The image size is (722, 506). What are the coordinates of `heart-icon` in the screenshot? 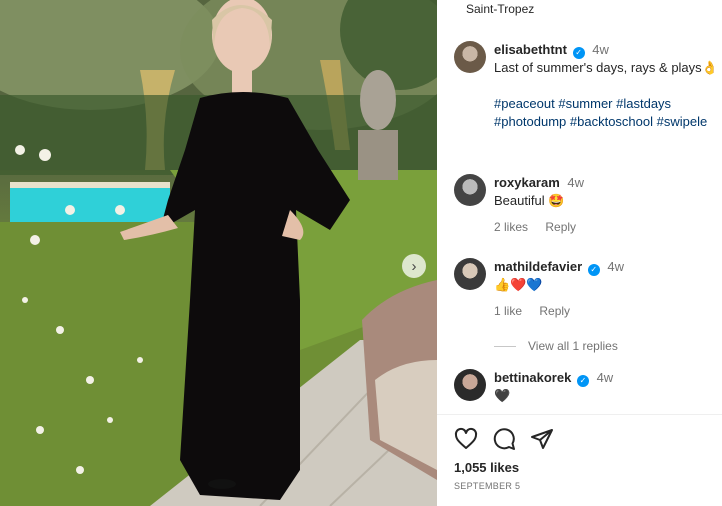 It's located at (466, 439).